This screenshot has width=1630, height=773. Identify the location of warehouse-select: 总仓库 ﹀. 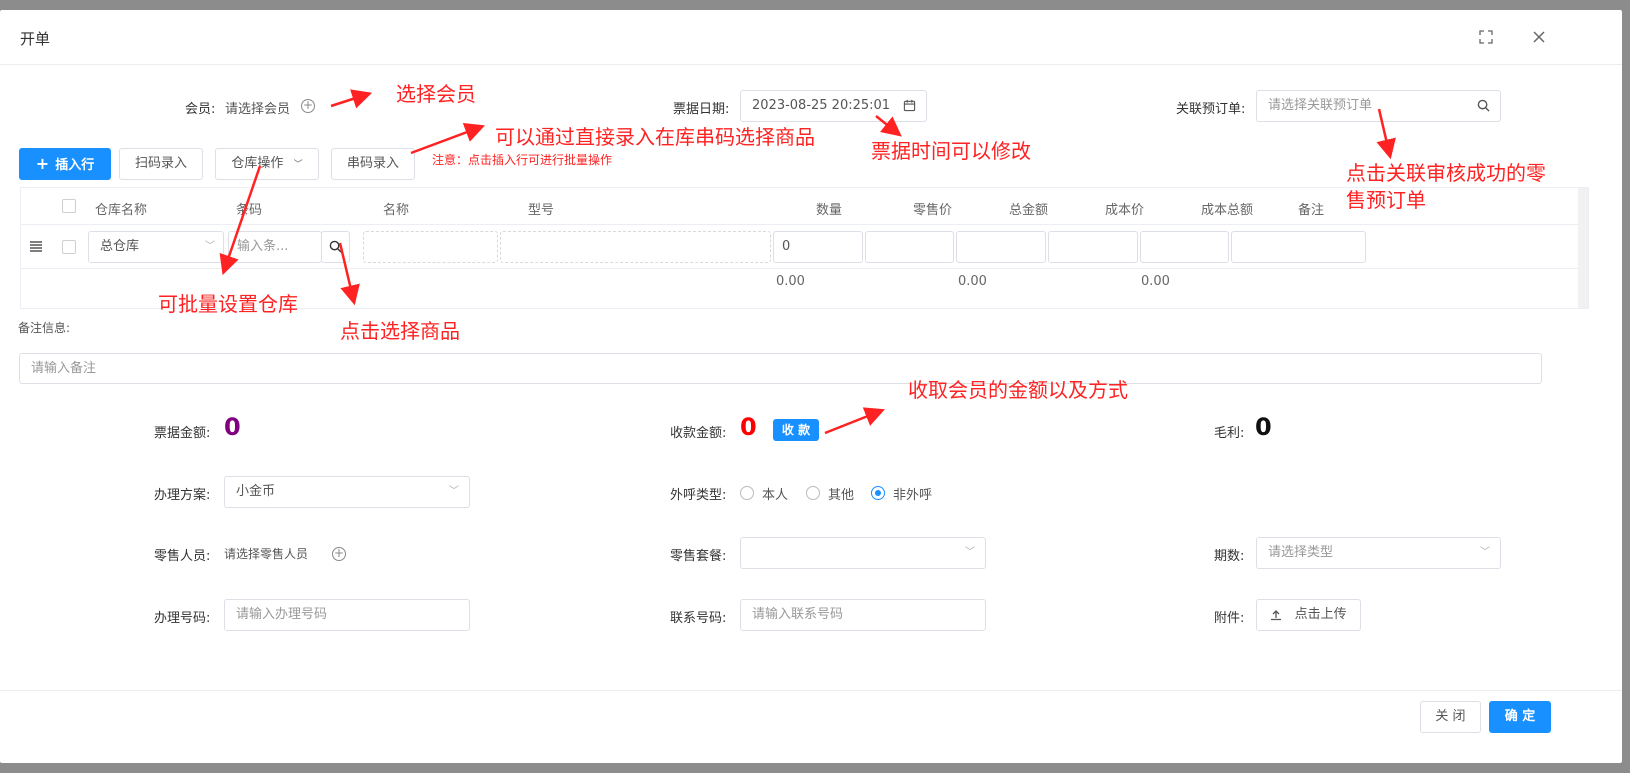
(156, 247).